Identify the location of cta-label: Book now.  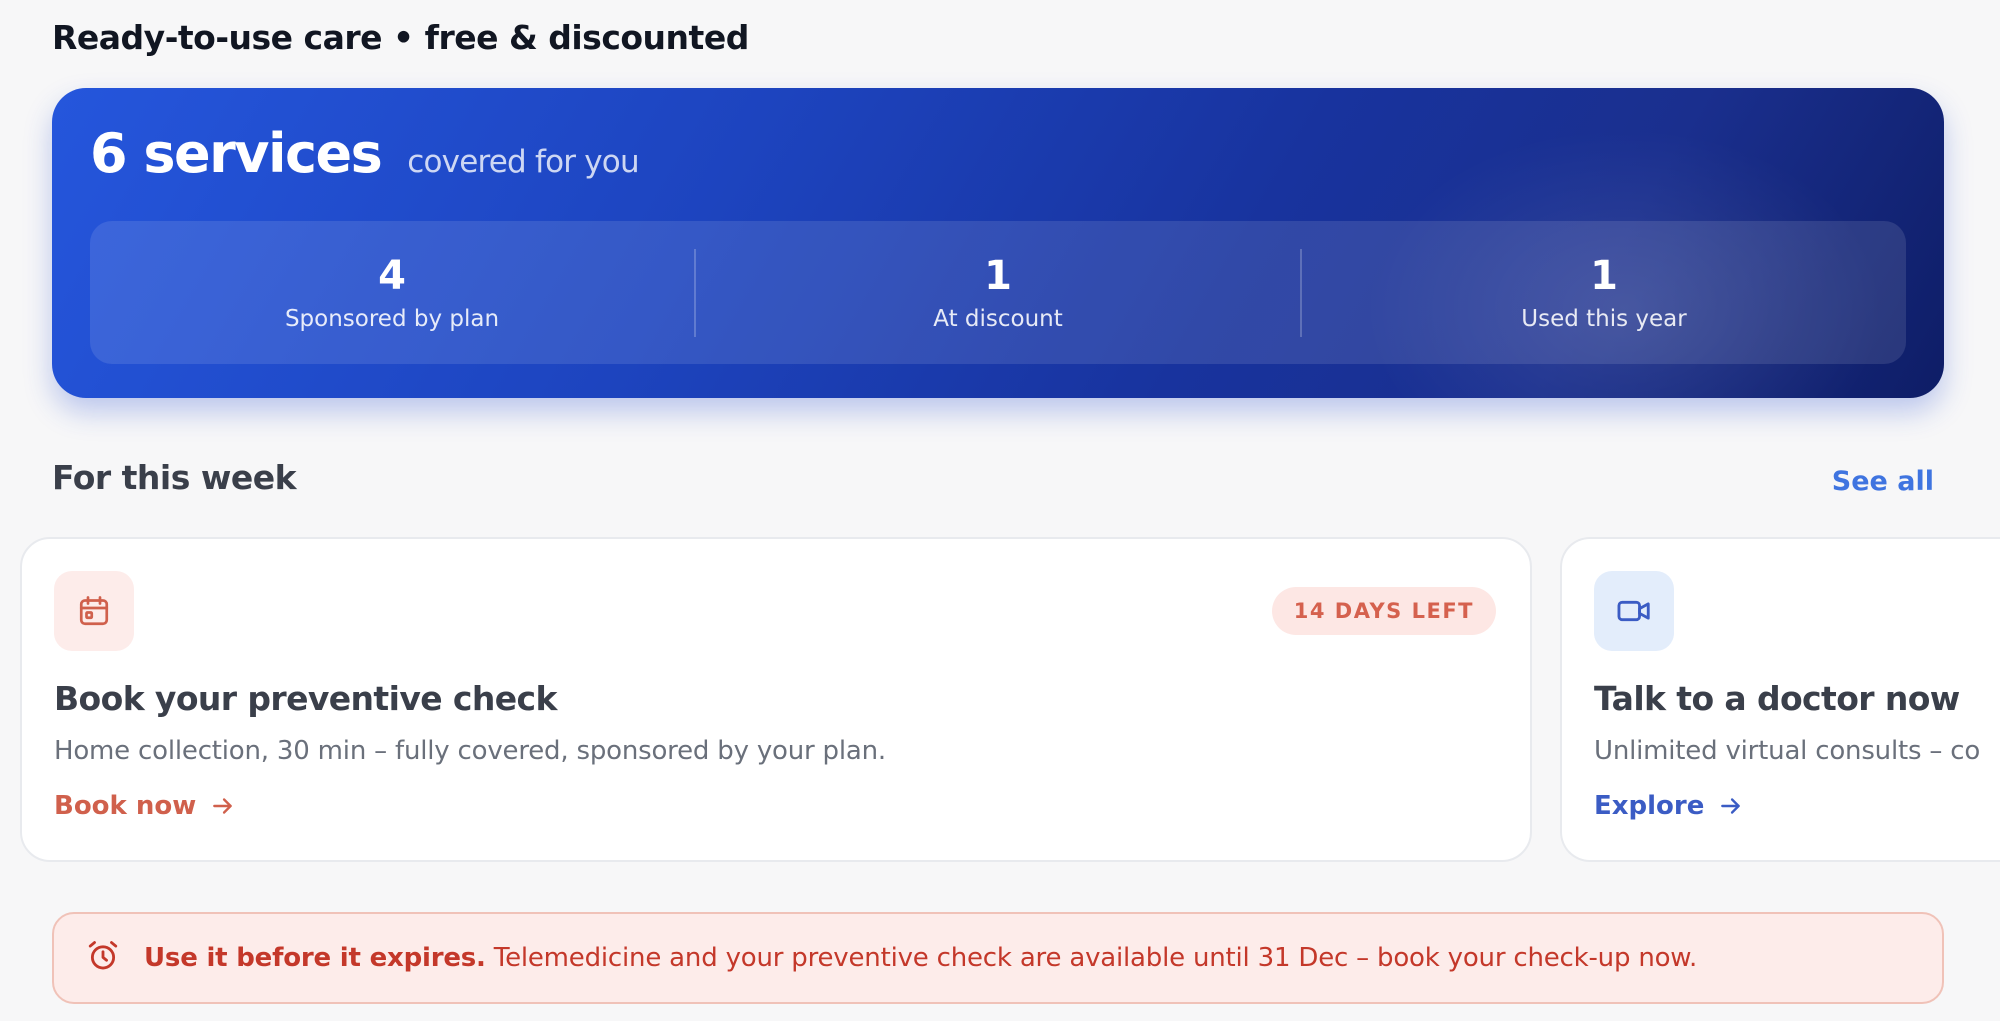
(125, 806).